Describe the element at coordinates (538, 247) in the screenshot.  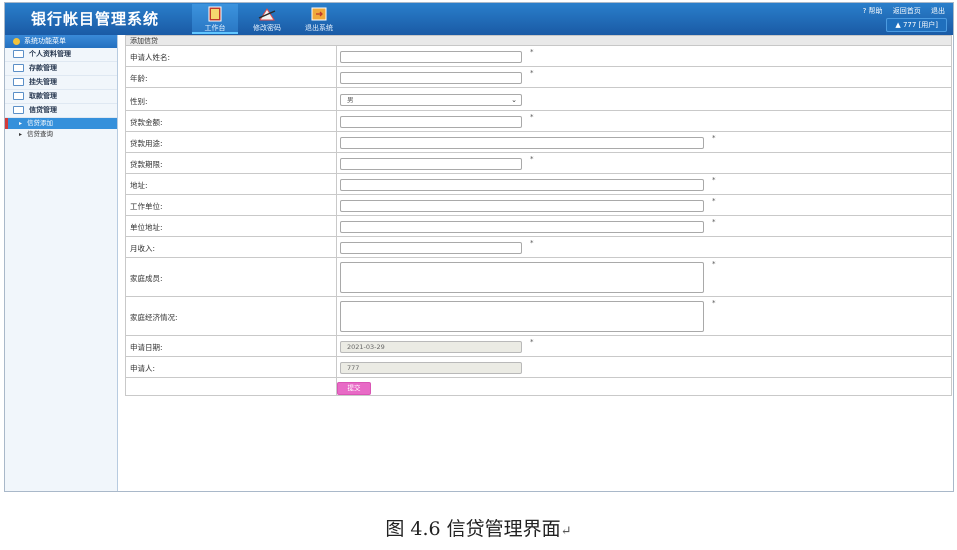
I see `row-income: 月收入: *` at that location.